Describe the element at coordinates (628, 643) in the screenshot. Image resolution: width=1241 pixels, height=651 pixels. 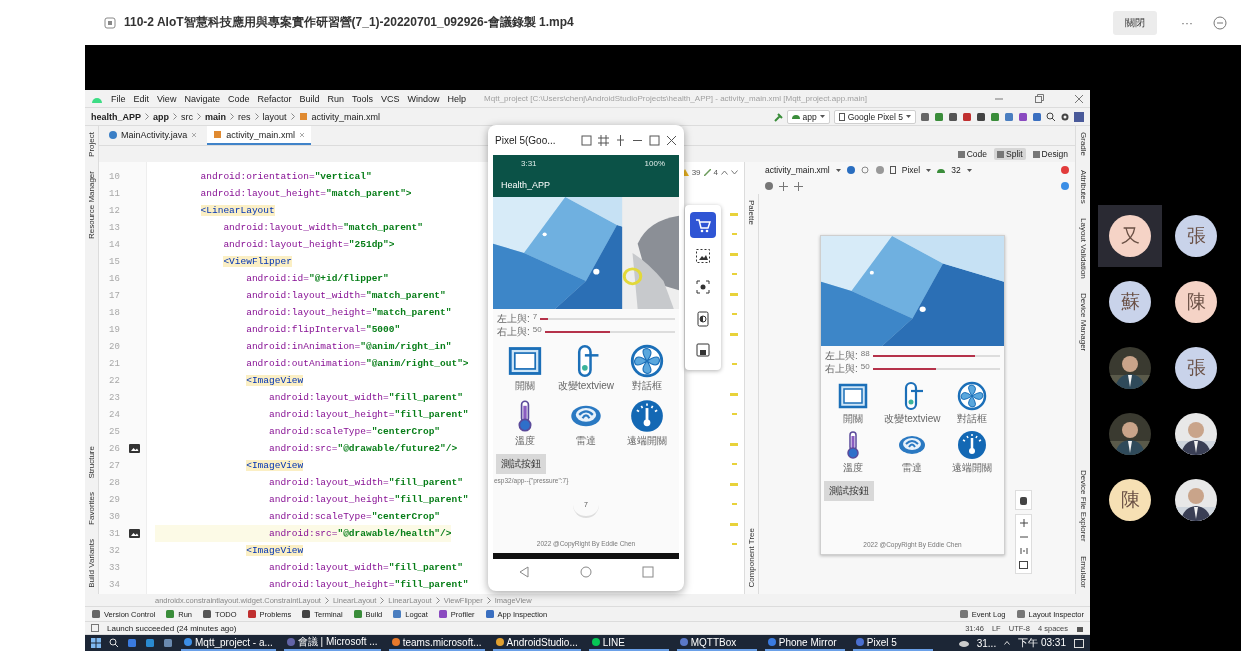
I see `taskbar-app: LINE` at that location.